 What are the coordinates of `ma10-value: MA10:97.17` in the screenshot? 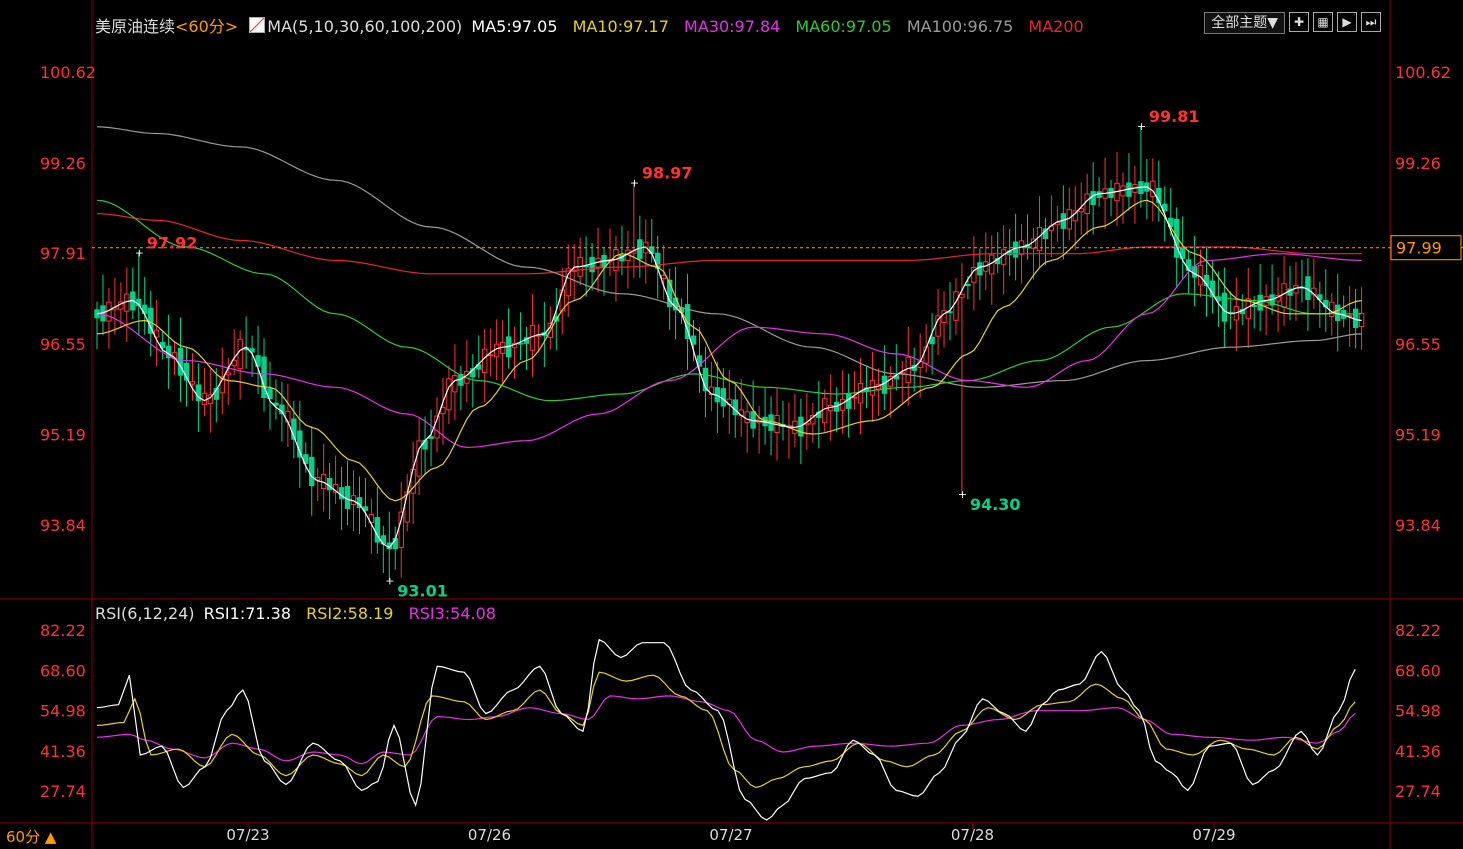 It's located at (620, 26).